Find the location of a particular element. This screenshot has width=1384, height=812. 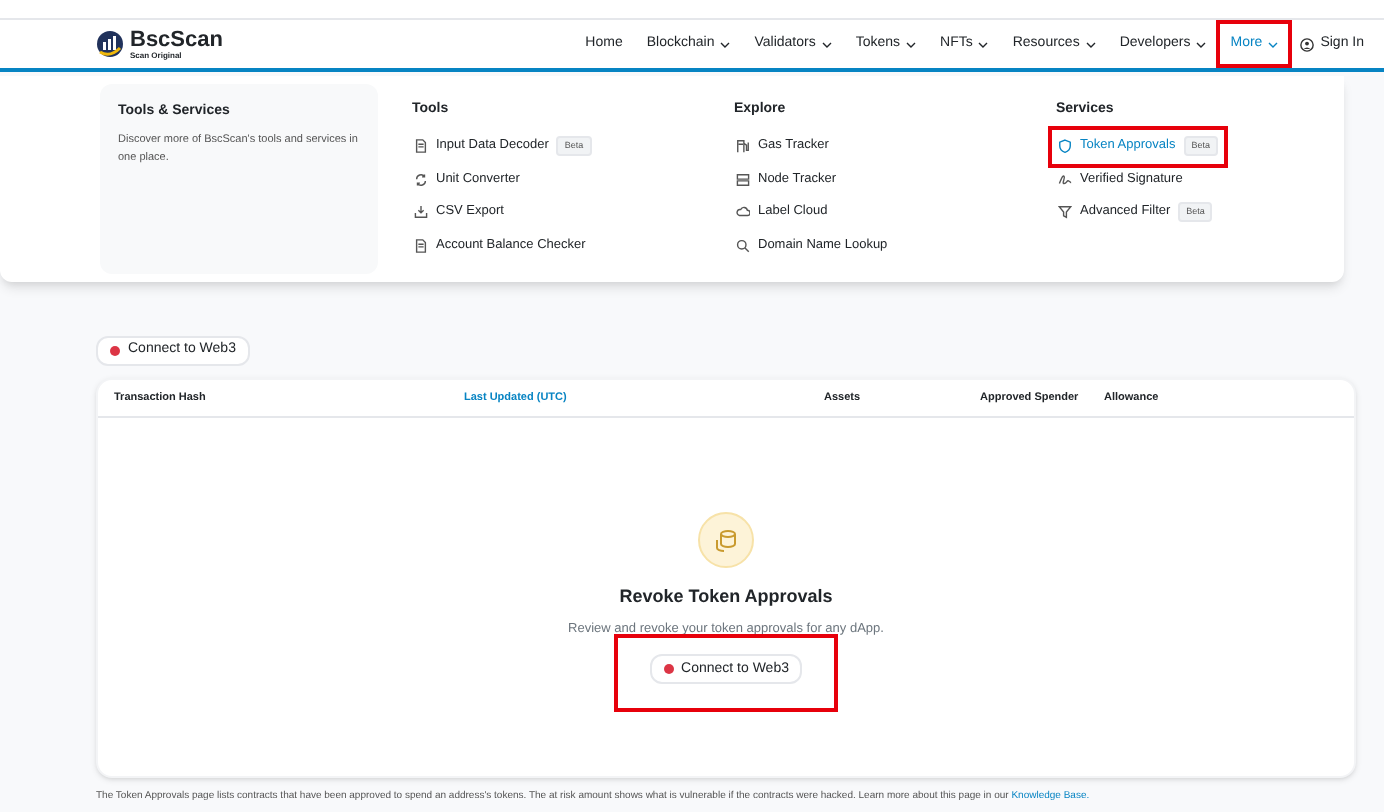

search-icon is located at coordinates (743, 245).